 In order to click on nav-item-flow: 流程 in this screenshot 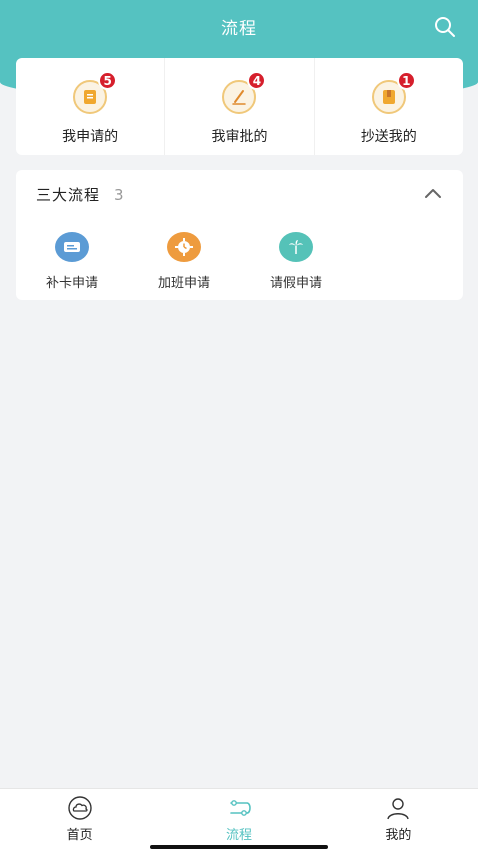, I will do `click(238, 819)`.